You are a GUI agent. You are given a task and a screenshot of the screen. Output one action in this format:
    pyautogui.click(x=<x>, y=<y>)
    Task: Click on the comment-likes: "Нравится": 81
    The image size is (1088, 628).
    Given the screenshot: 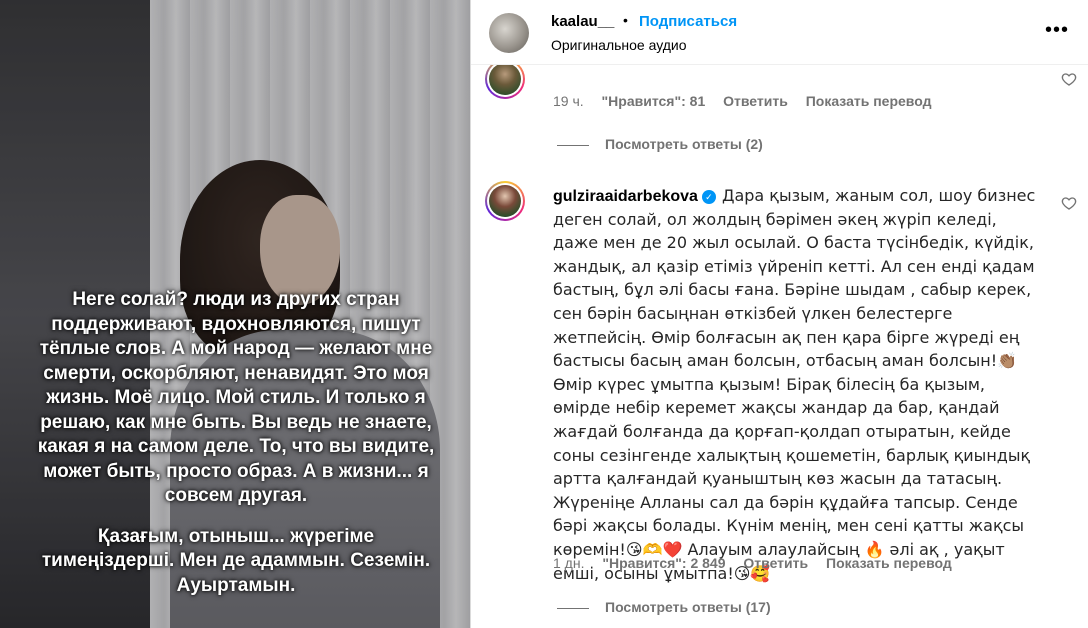 What is the action you would take?
    pyautogui.click(x=654, y=101)
    